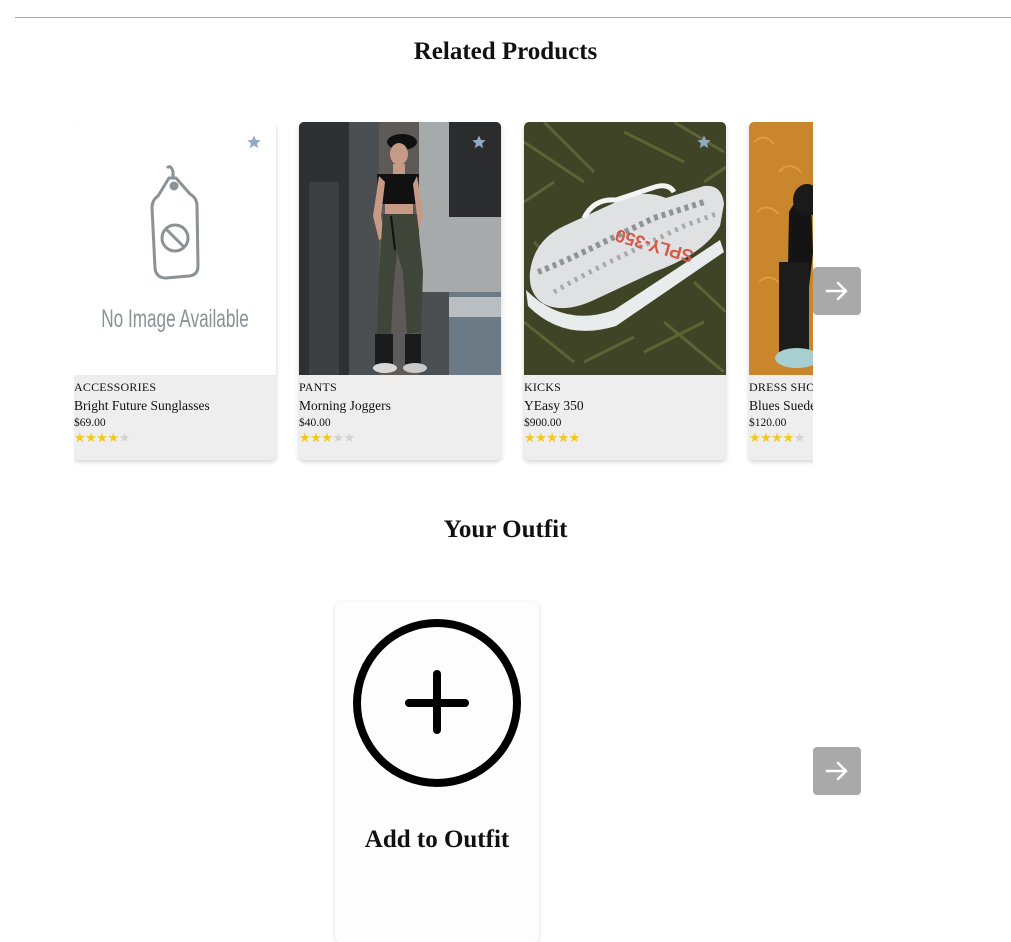  I want to click on product-category: ACCESSORIES, so click(115, 387).